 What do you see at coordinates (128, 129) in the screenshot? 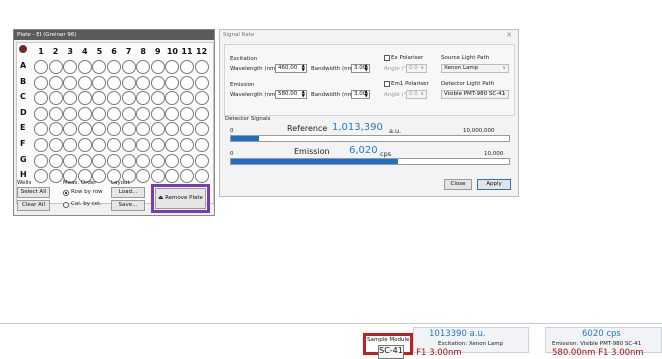
I see `well-E7` at bounding box center [128, 129].